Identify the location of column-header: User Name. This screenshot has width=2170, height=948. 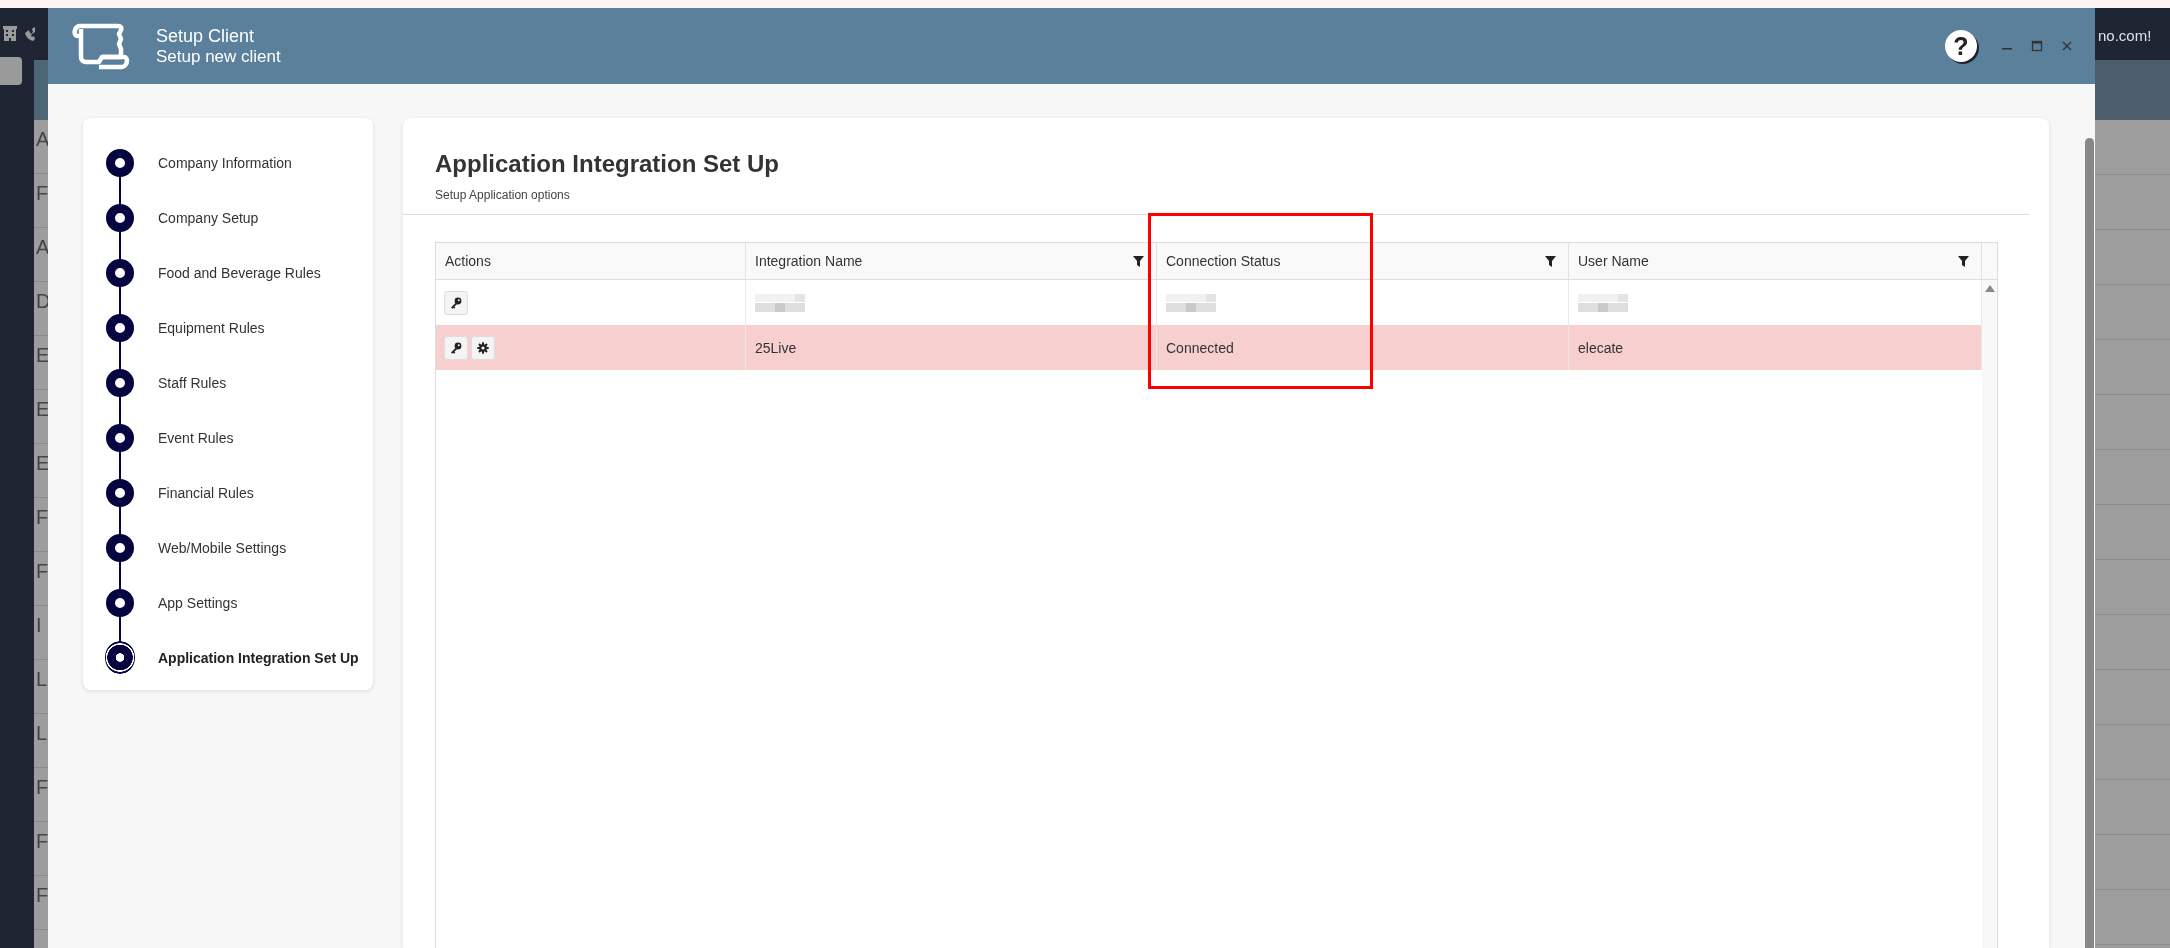
(1775, 261).